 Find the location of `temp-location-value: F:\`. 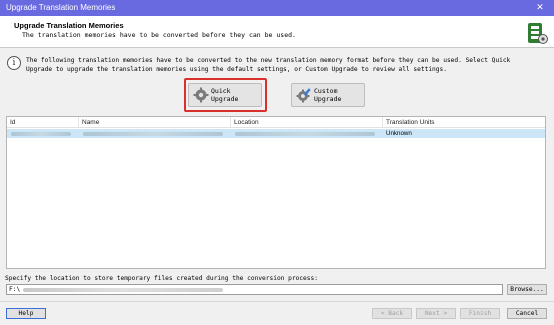

temp-location-value: F:\ is located at coordinates (15, 289).